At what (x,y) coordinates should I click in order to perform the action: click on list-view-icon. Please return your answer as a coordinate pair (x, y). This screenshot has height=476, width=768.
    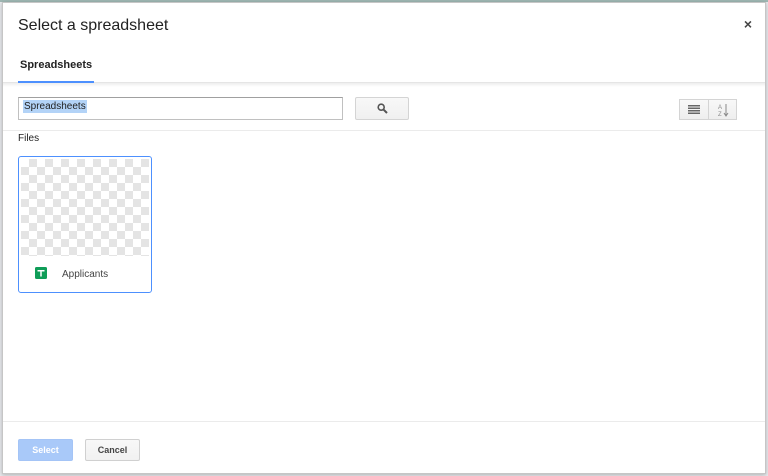
    Looking at the image, I should click on (694, 109).